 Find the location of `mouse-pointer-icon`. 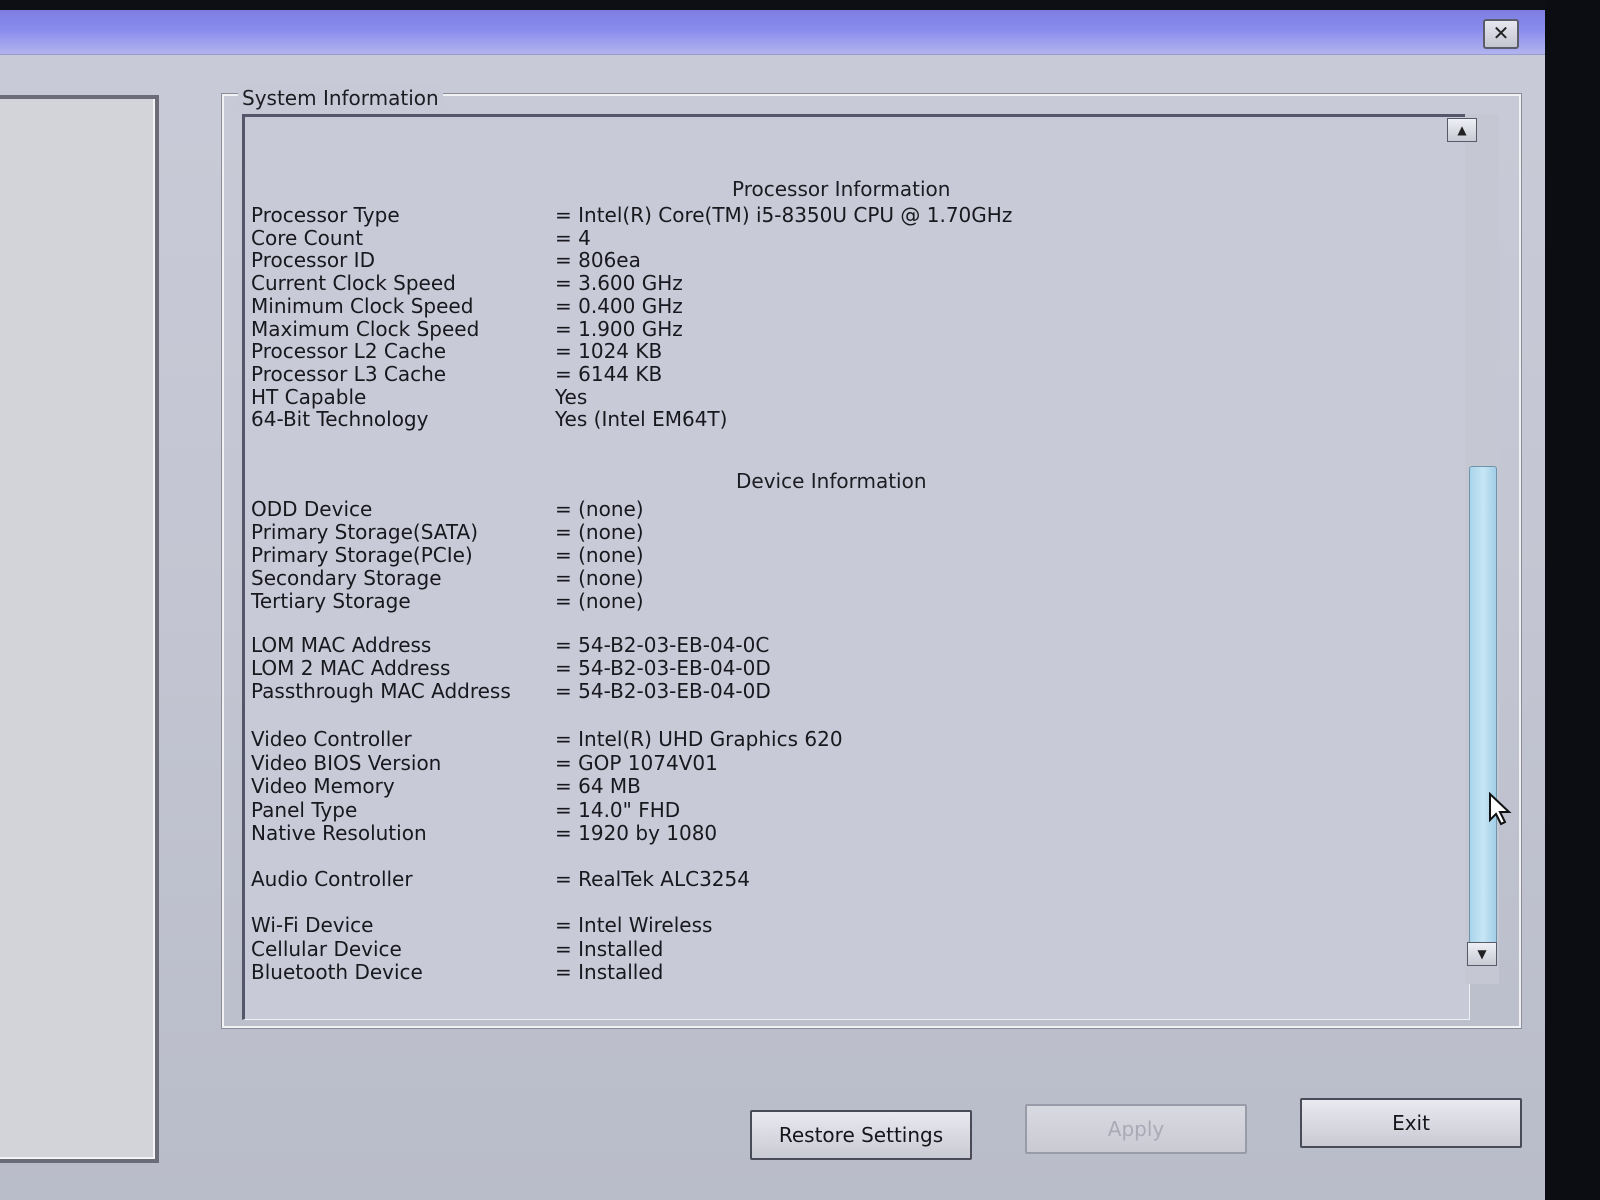

mouse-pointer-icon is located at coordinates (1500, 809).